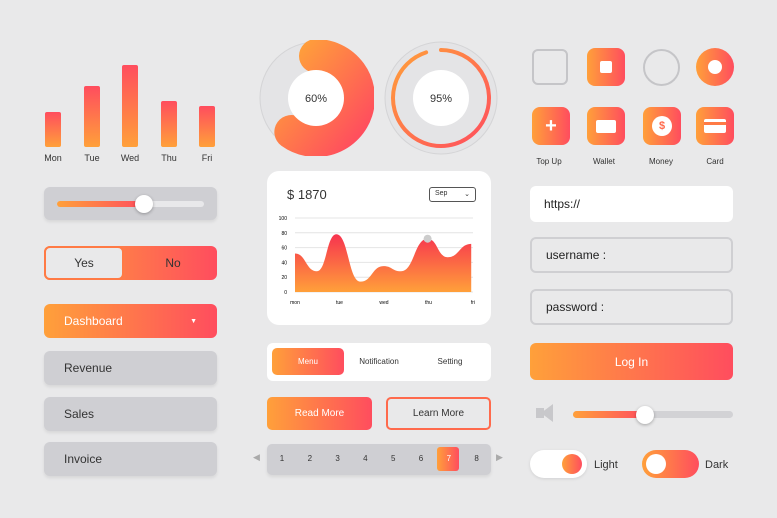 The height and width of the screenshot is (518, 777). What do you see at coordinates (661, 67) in the screenshot?
I see `radio-empty` at bounding box center [661, 67].